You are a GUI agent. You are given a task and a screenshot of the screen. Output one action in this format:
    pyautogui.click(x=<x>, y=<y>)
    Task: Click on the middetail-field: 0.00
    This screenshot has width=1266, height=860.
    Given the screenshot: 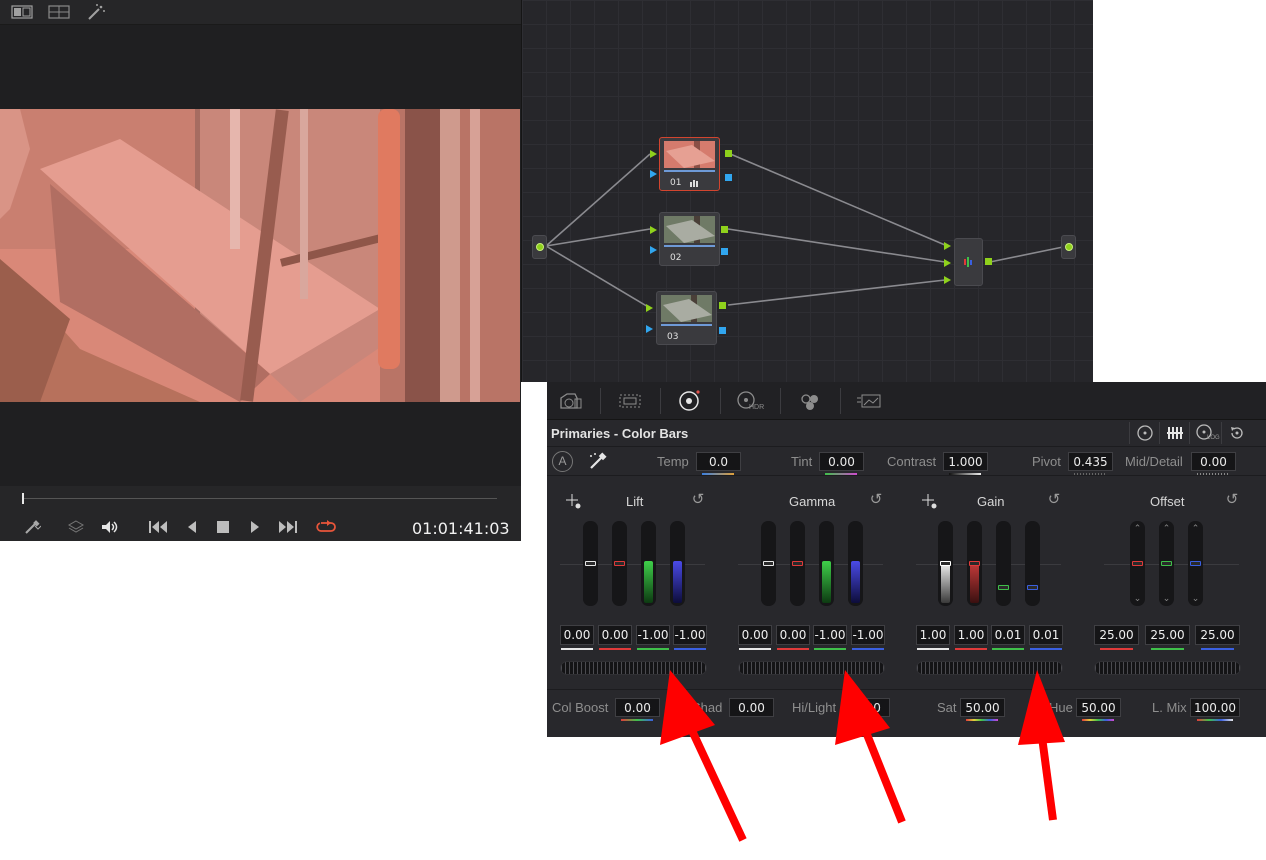 What is the action you would take?
    pyautogui.click(x=1213, y=461)
    